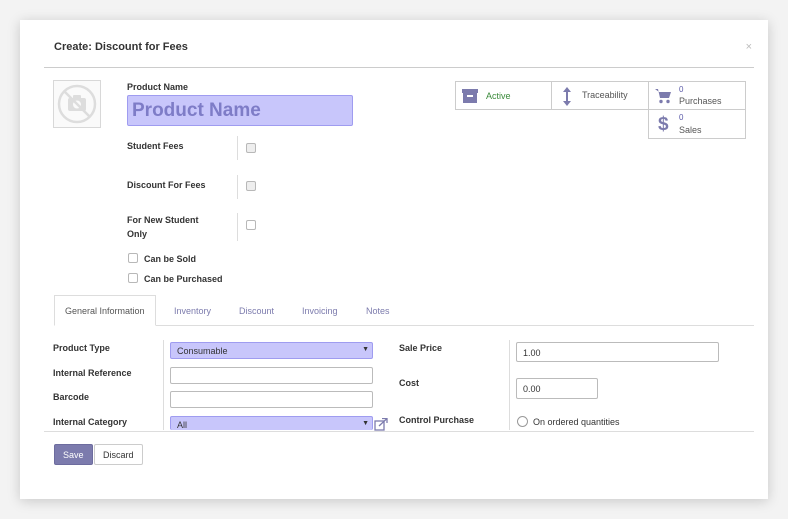 The height and width of the screenshot is (519, 788). What do you see at coordinates (71, 397) in the screenshot?
I see `barcode-label: Barcode` at bounding box center [71, 397].